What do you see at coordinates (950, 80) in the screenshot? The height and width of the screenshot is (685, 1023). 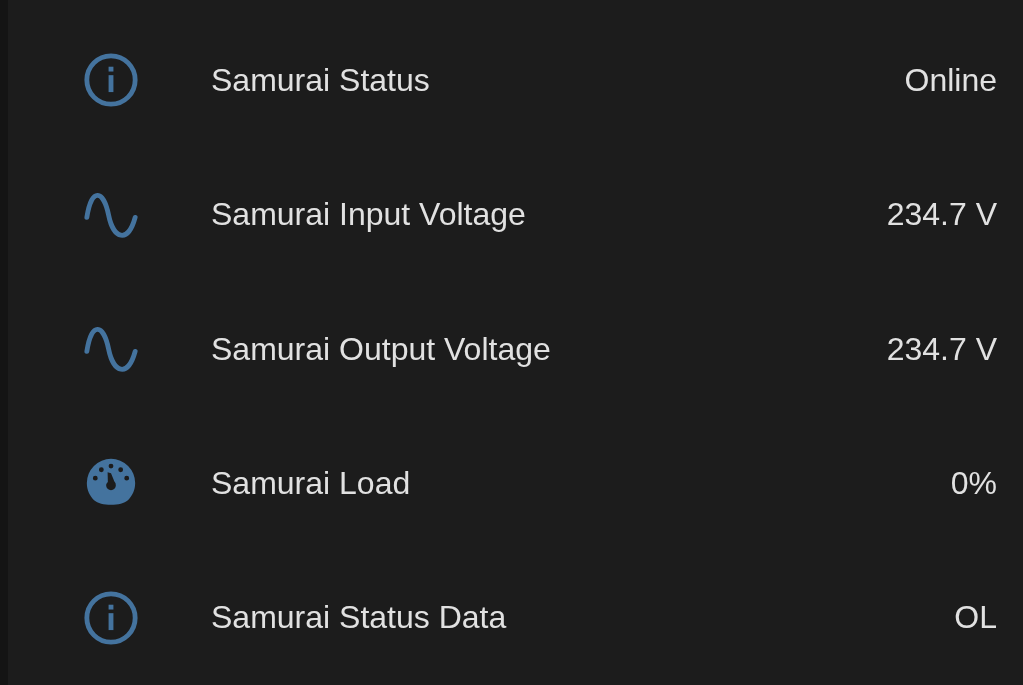 I see `entity-state: Online` at bounding box center [950, 80].